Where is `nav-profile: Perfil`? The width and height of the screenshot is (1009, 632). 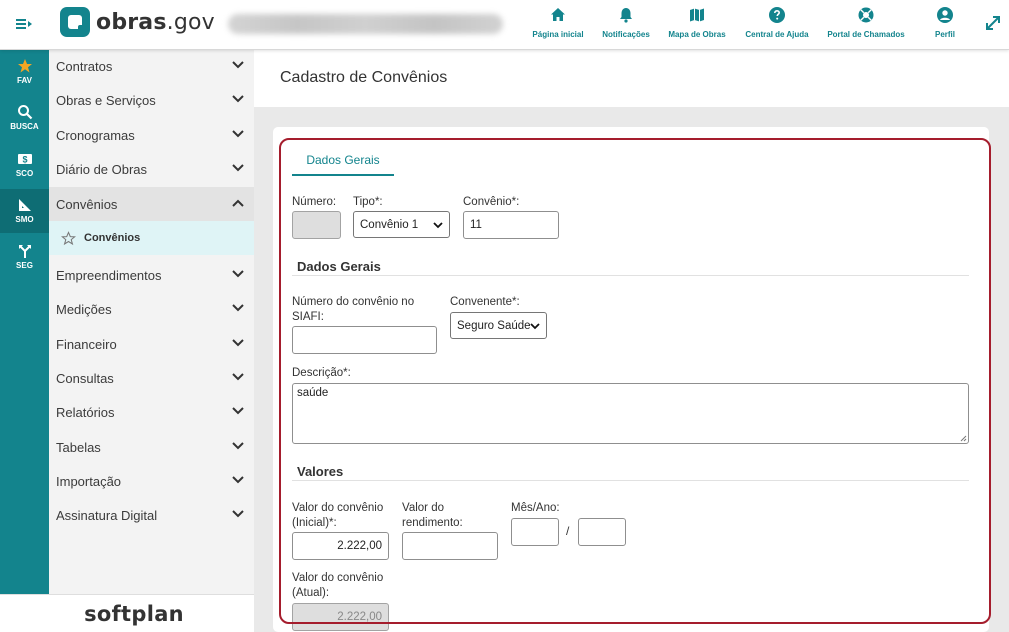 nav-profile: Perfil is located at coordinates (945, 26).